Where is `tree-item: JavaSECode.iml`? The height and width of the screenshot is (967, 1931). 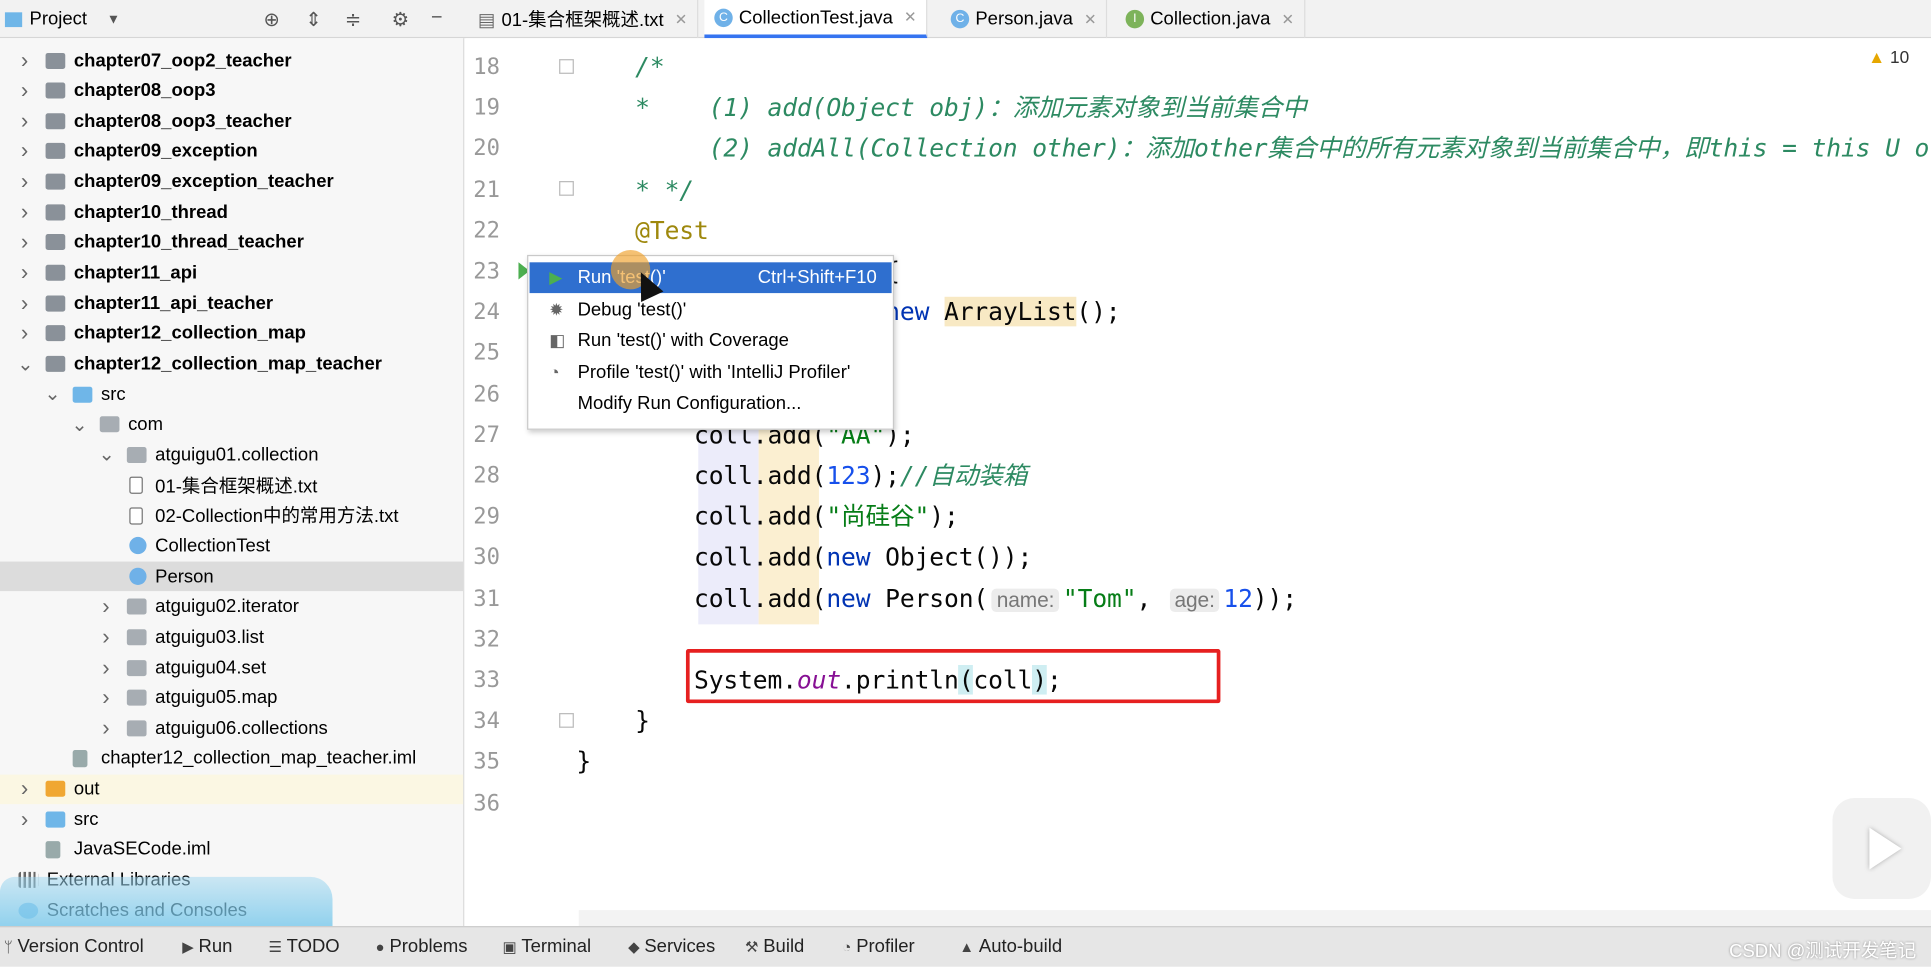 tree-item: JavaSECode.iml is located at coordinates (231, 850).